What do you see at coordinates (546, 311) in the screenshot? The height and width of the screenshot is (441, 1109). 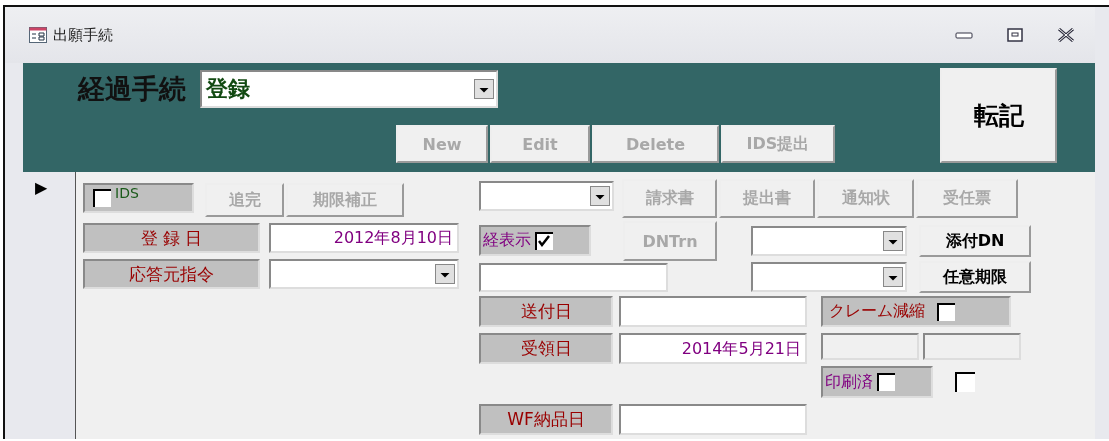 I see `field-label: 送付日` at bounding box center [546, 311].